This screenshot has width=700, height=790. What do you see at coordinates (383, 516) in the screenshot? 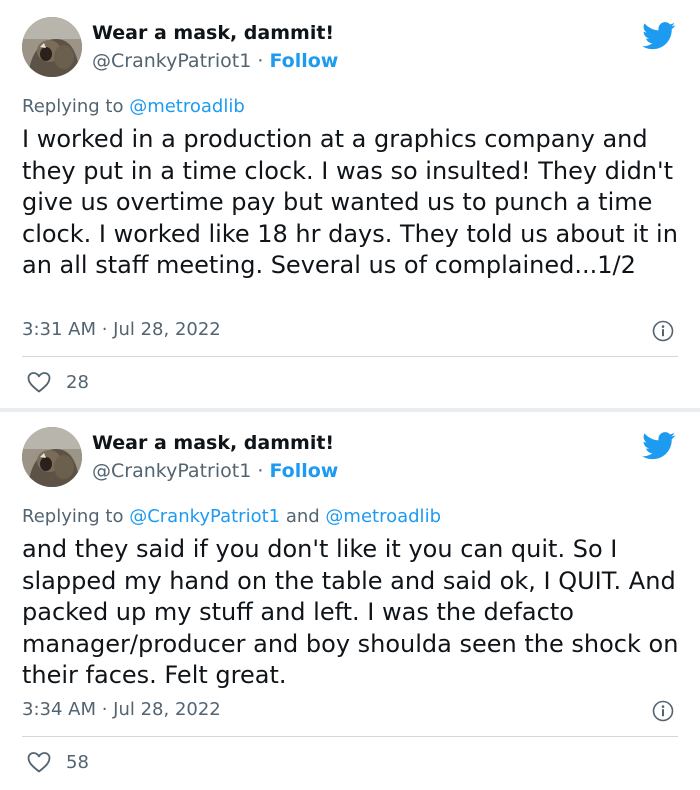
I see `reply-mention-link-2: @metroadlib` at bounding box center [383, 516].